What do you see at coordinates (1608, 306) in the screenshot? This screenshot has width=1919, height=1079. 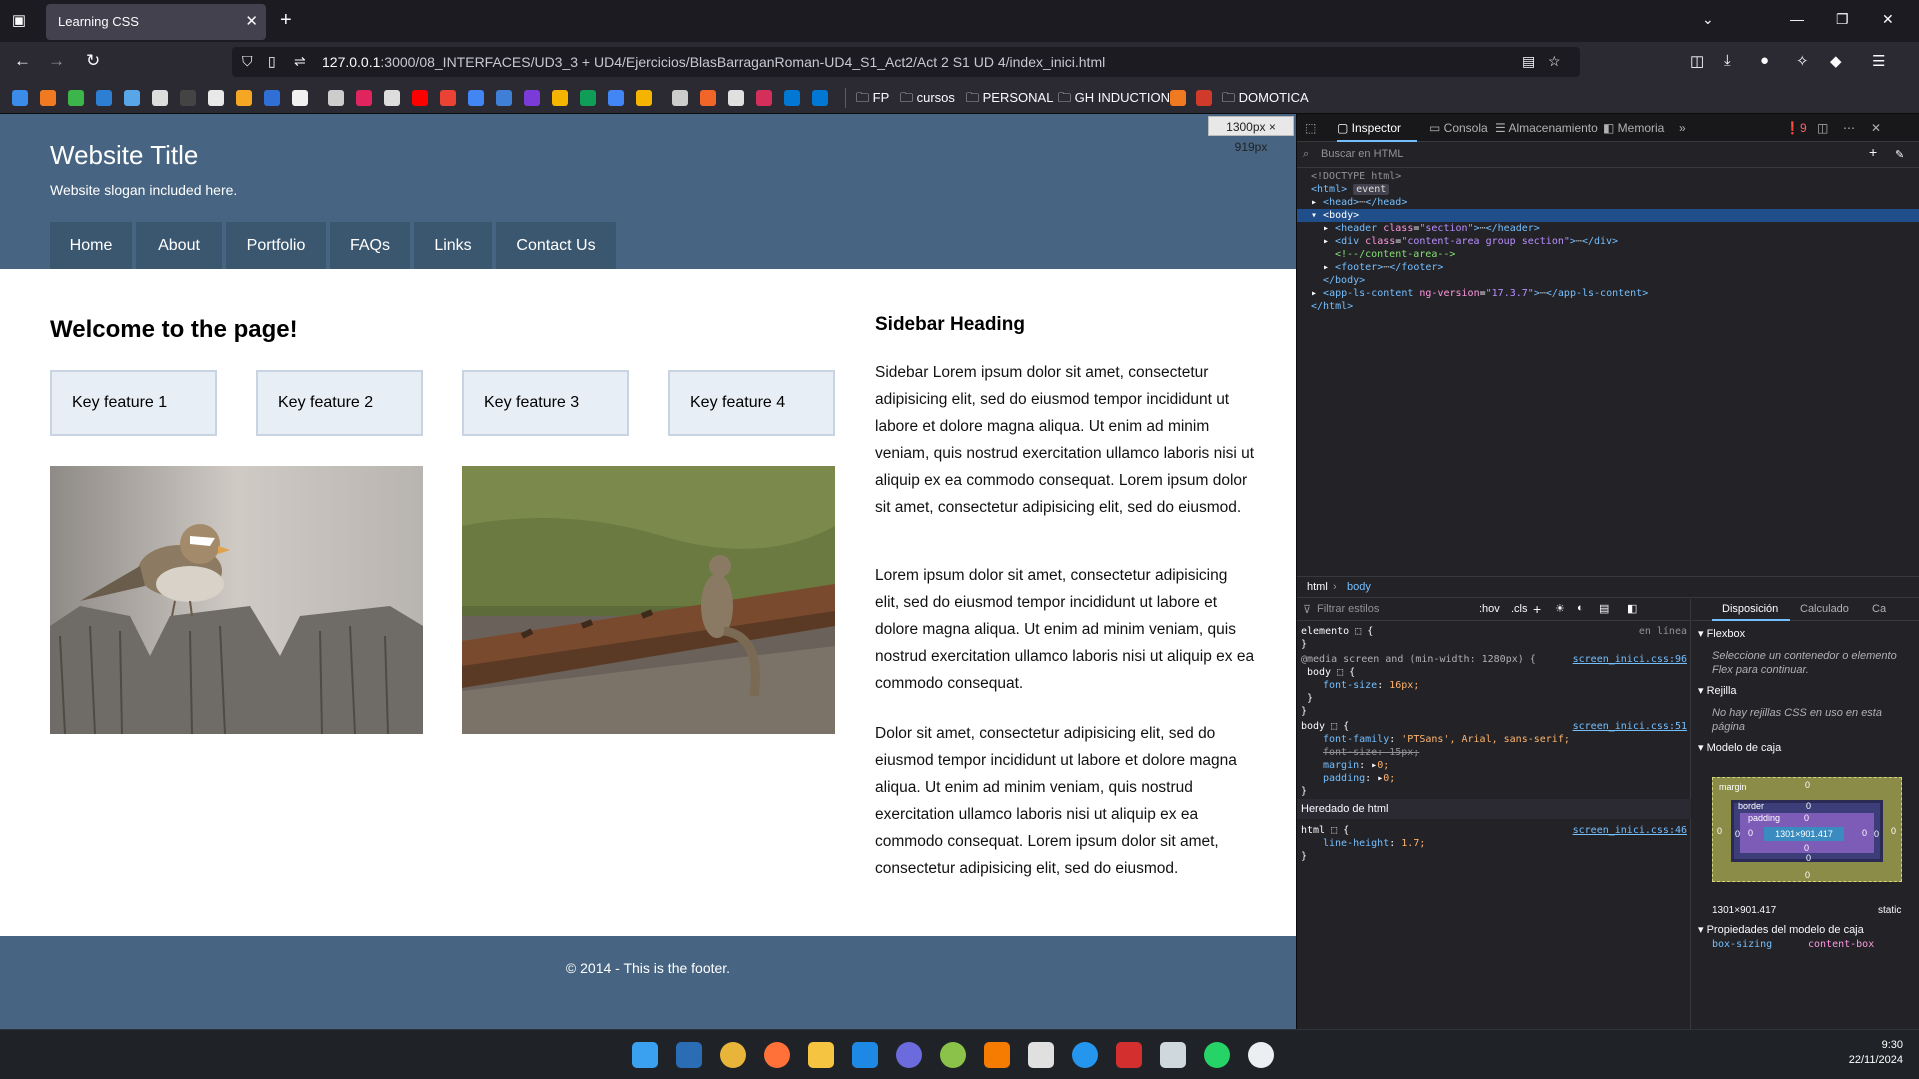 I see `markup-html-close: </html>` at bounding box center [1608, 306].